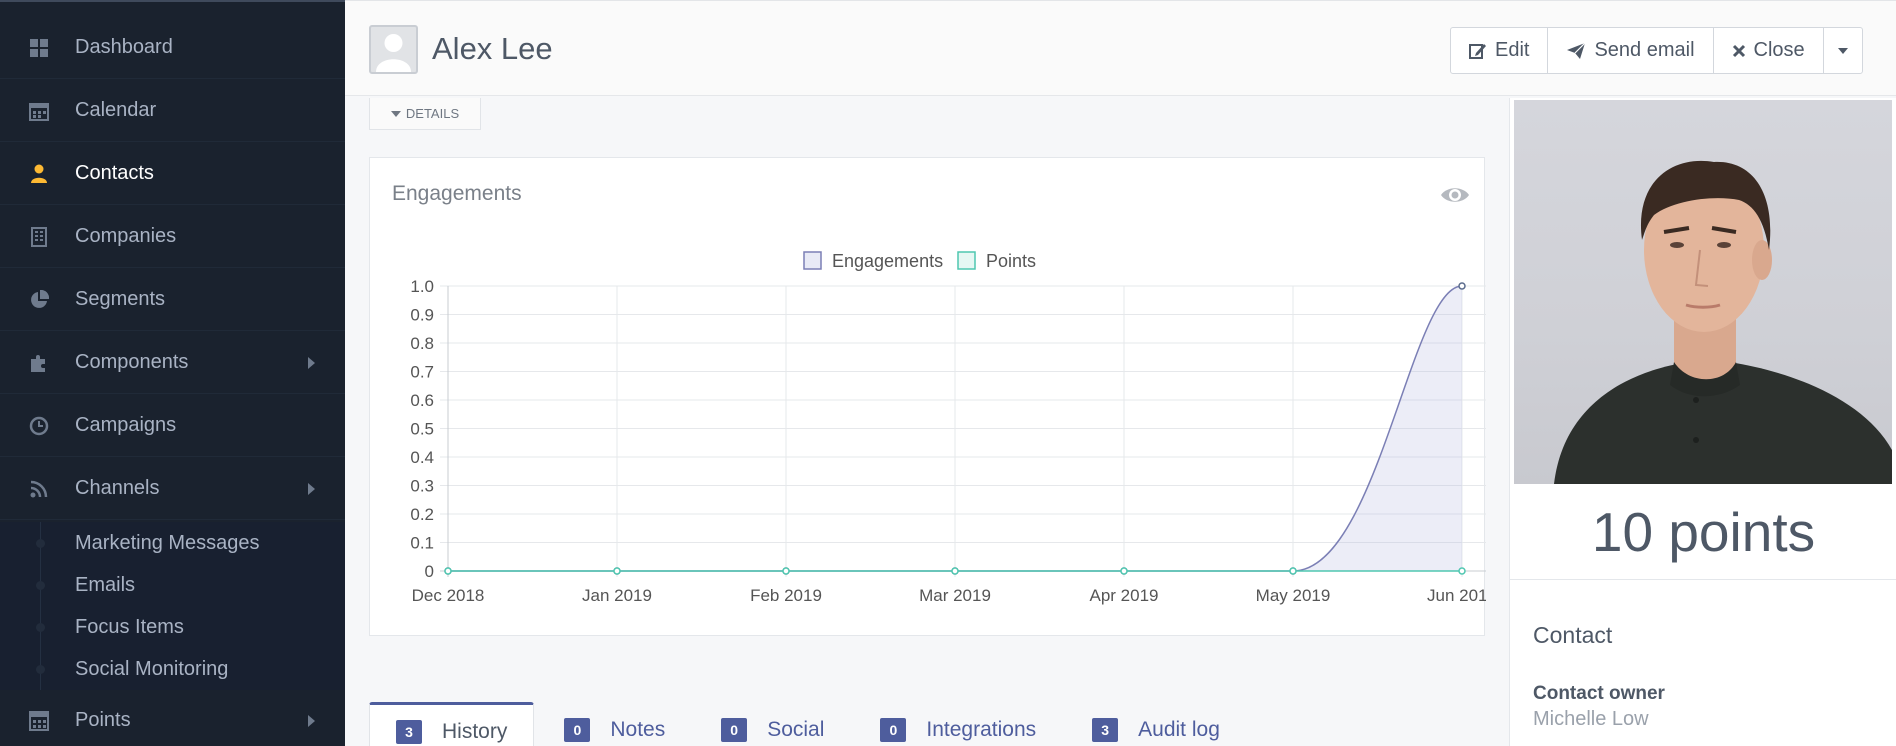  I want to click on y-tick-label: 1.0, so click(422, 286).